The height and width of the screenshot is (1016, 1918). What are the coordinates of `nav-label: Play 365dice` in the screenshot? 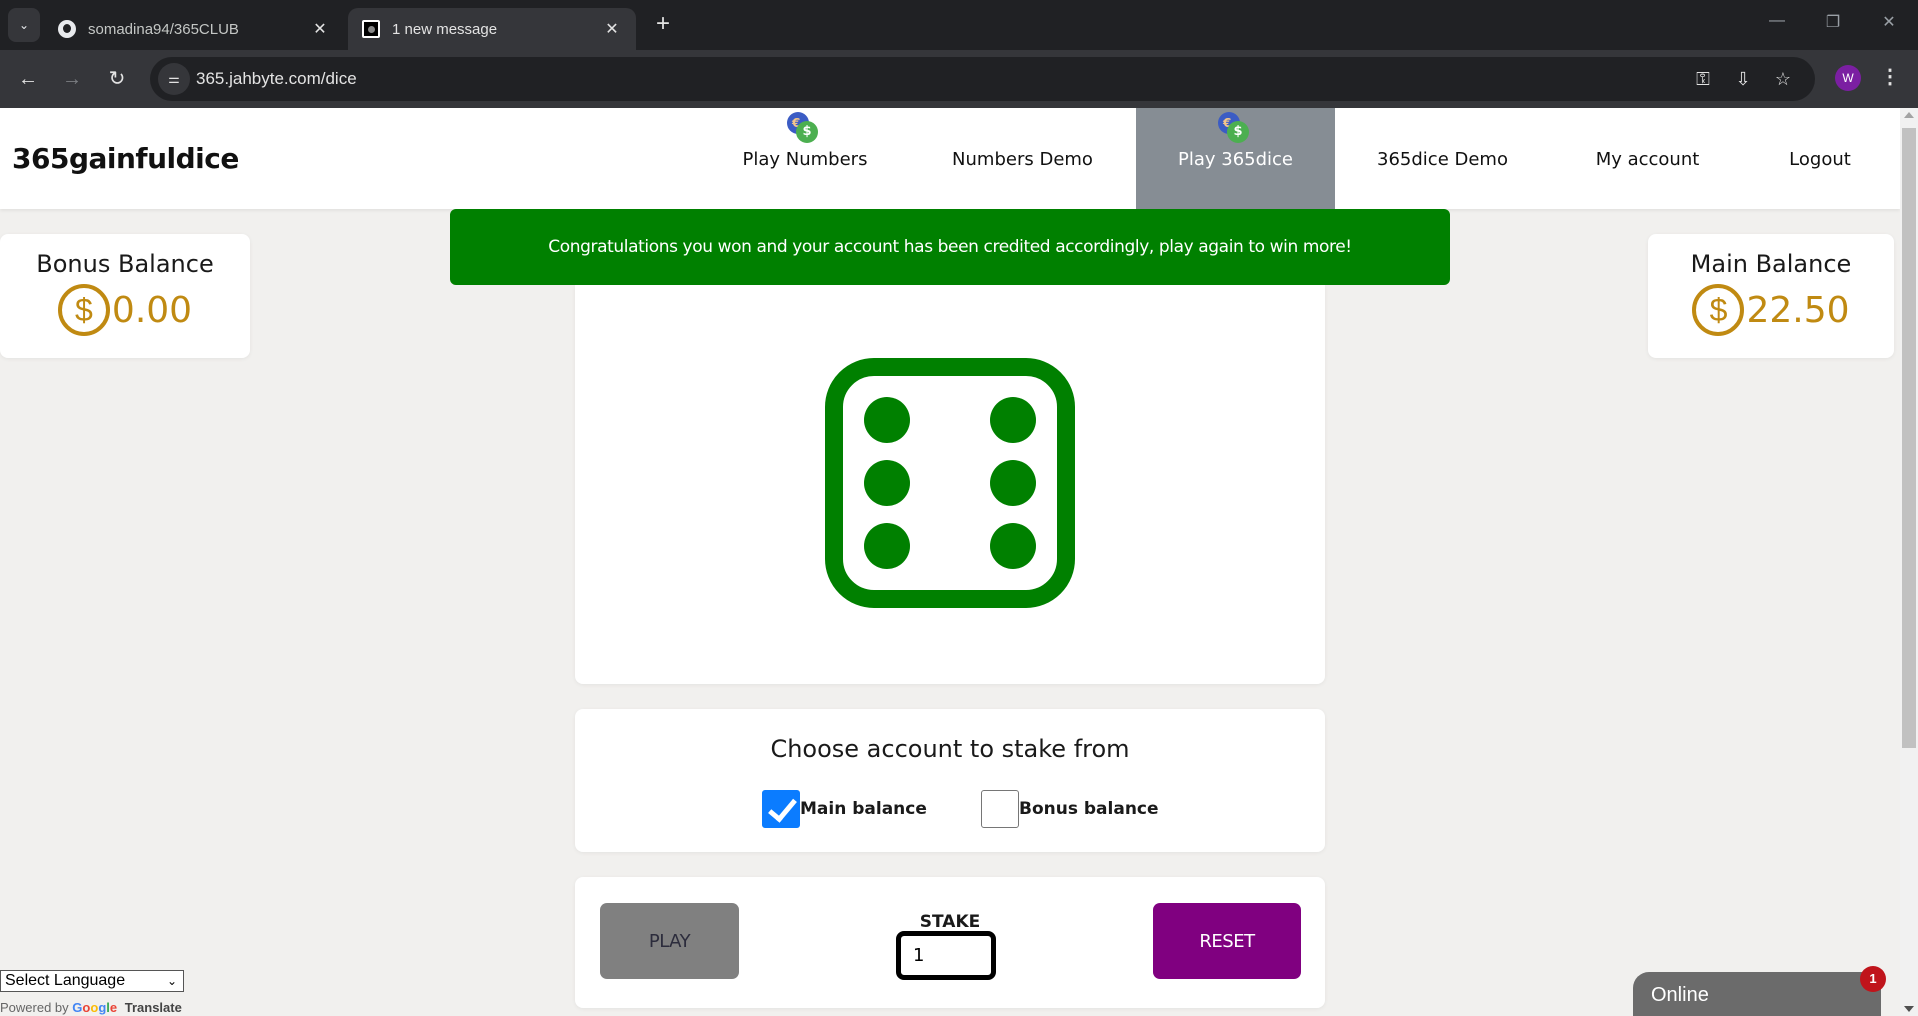 It's located at (1235, 159).